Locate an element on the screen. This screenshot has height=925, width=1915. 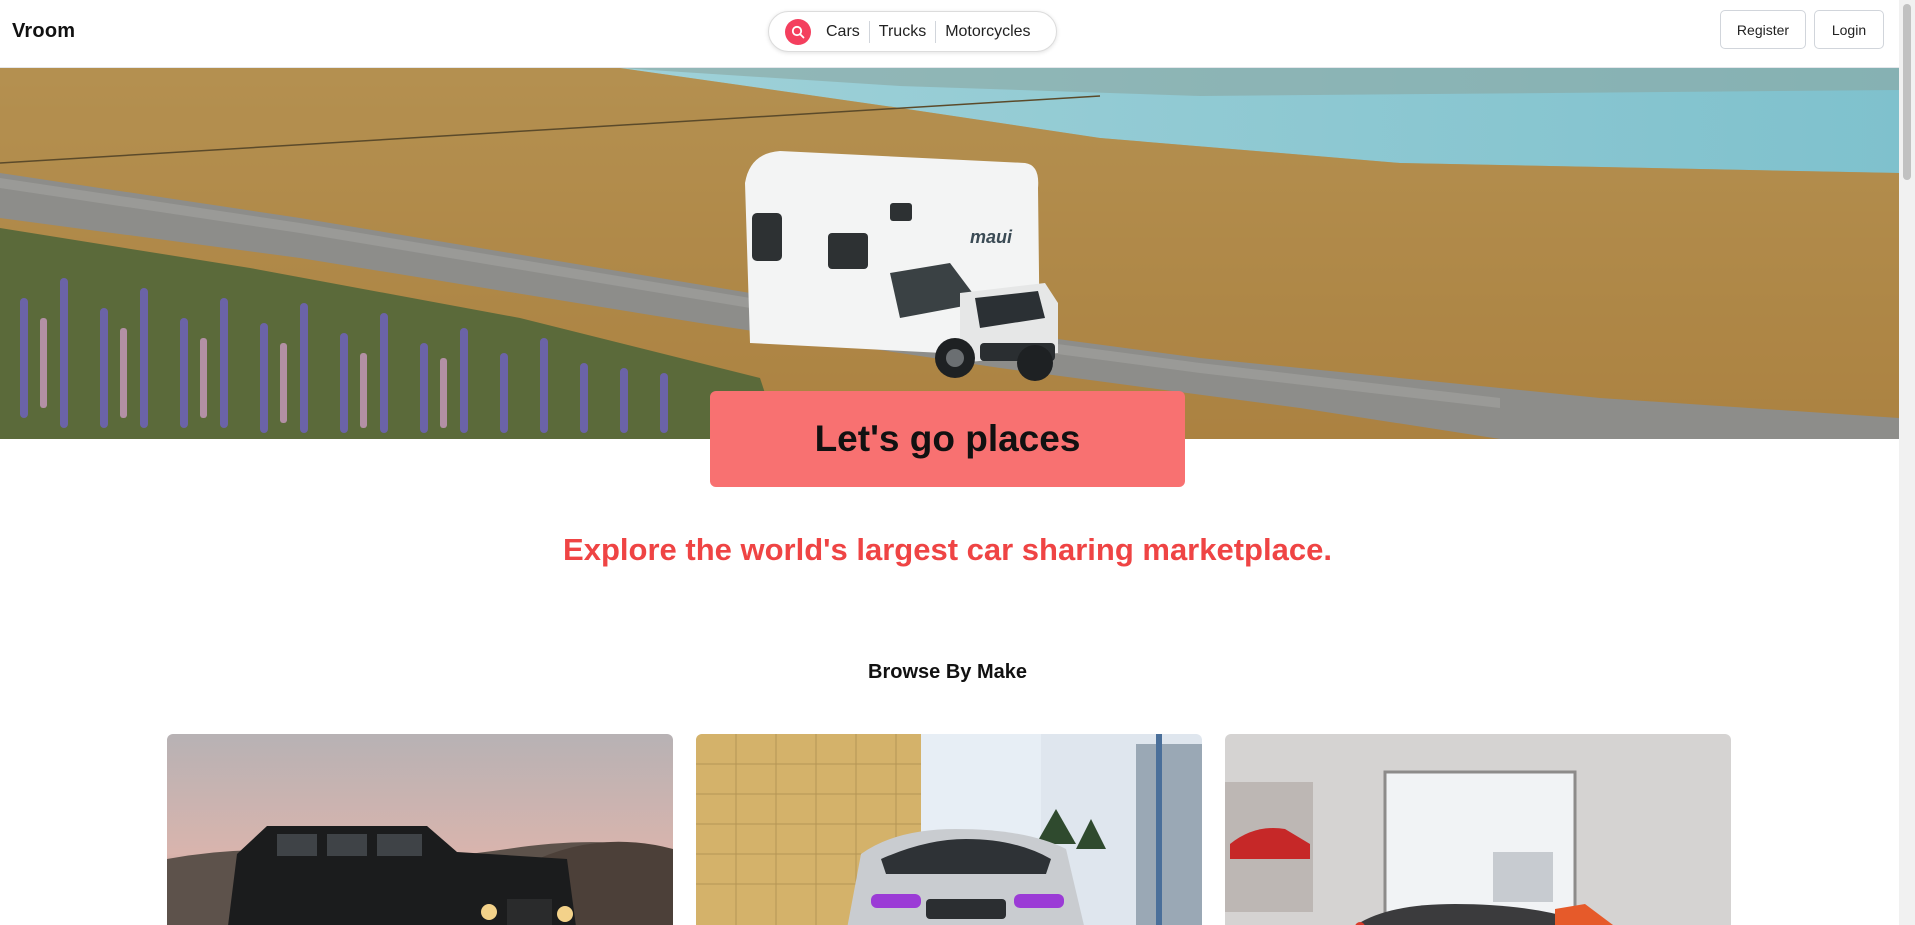
browse-by-make-heading: Browse By Make is located at coordinates (947, 672).